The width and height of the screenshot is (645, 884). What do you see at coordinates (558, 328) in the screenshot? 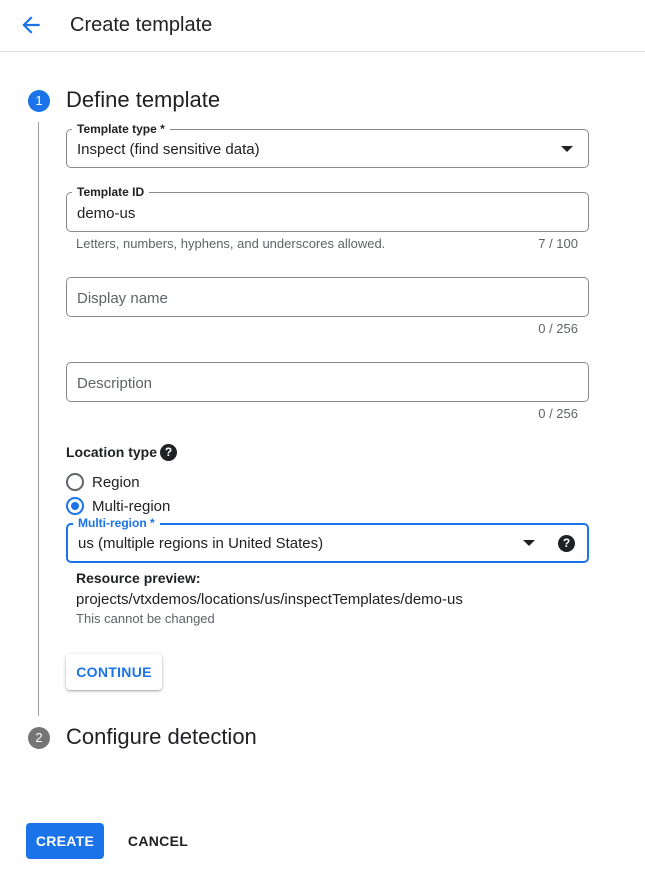
I see `display-name-counter: 0 / 256` at bounding box center [558, 328].